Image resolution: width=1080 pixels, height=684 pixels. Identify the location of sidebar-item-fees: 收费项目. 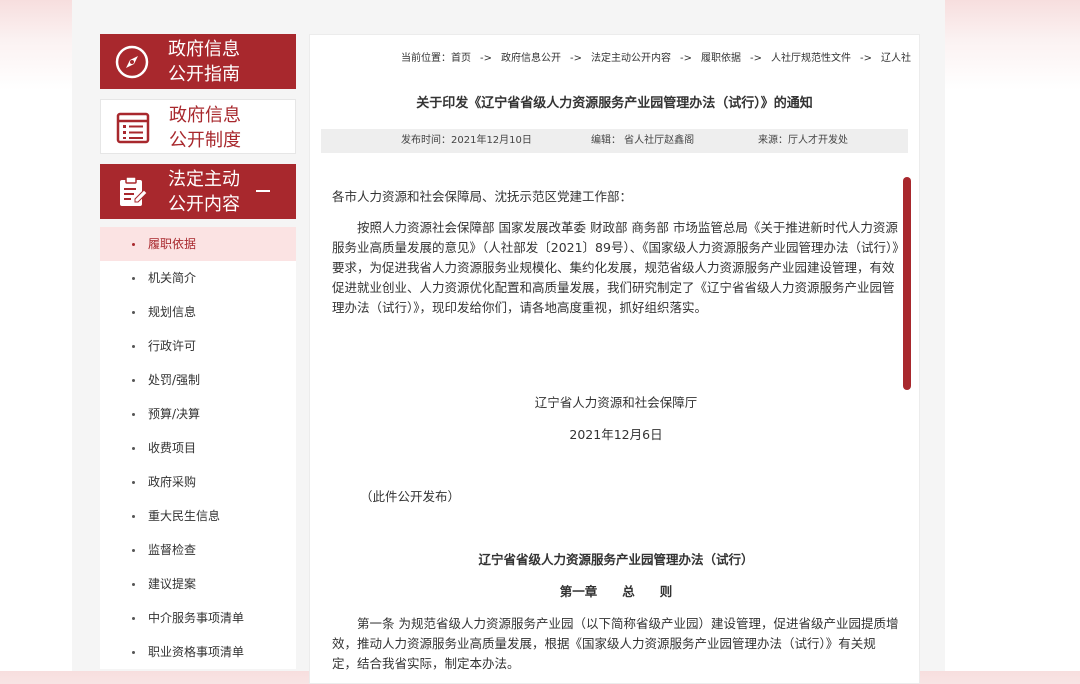
(198, 448).